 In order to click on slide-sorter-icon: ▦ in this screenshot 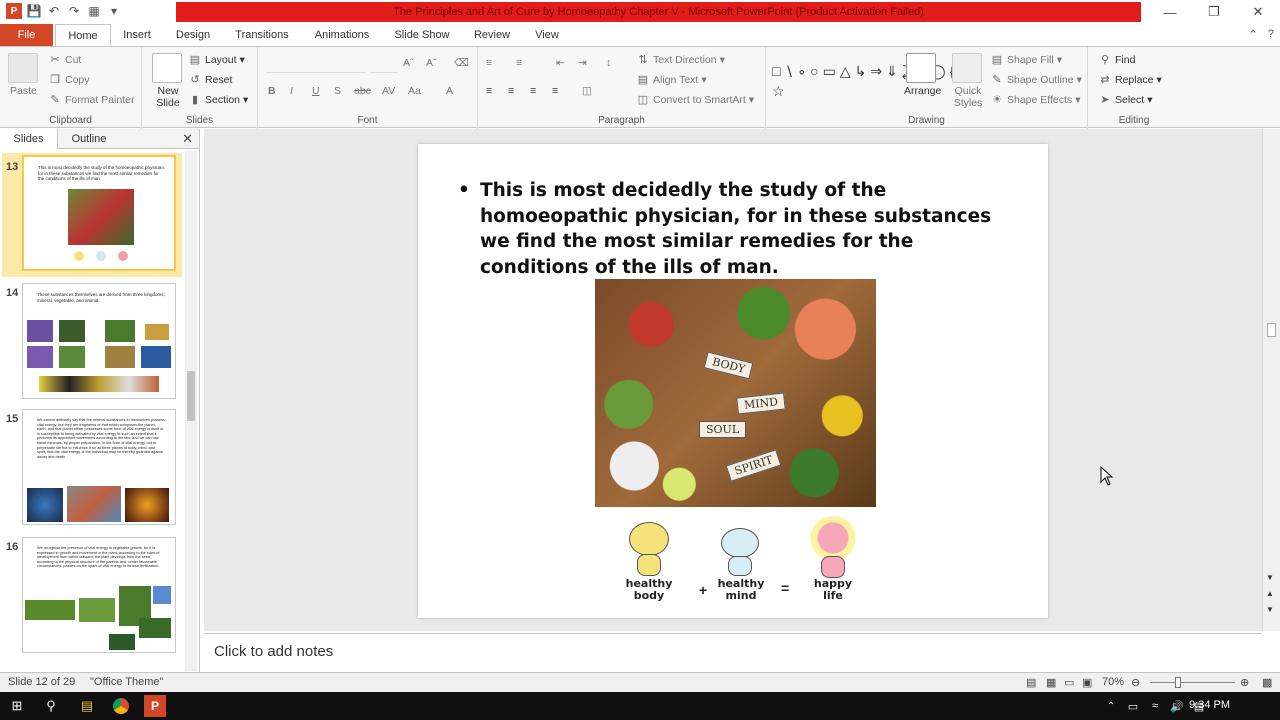, I will do `click(1051, 682)`.